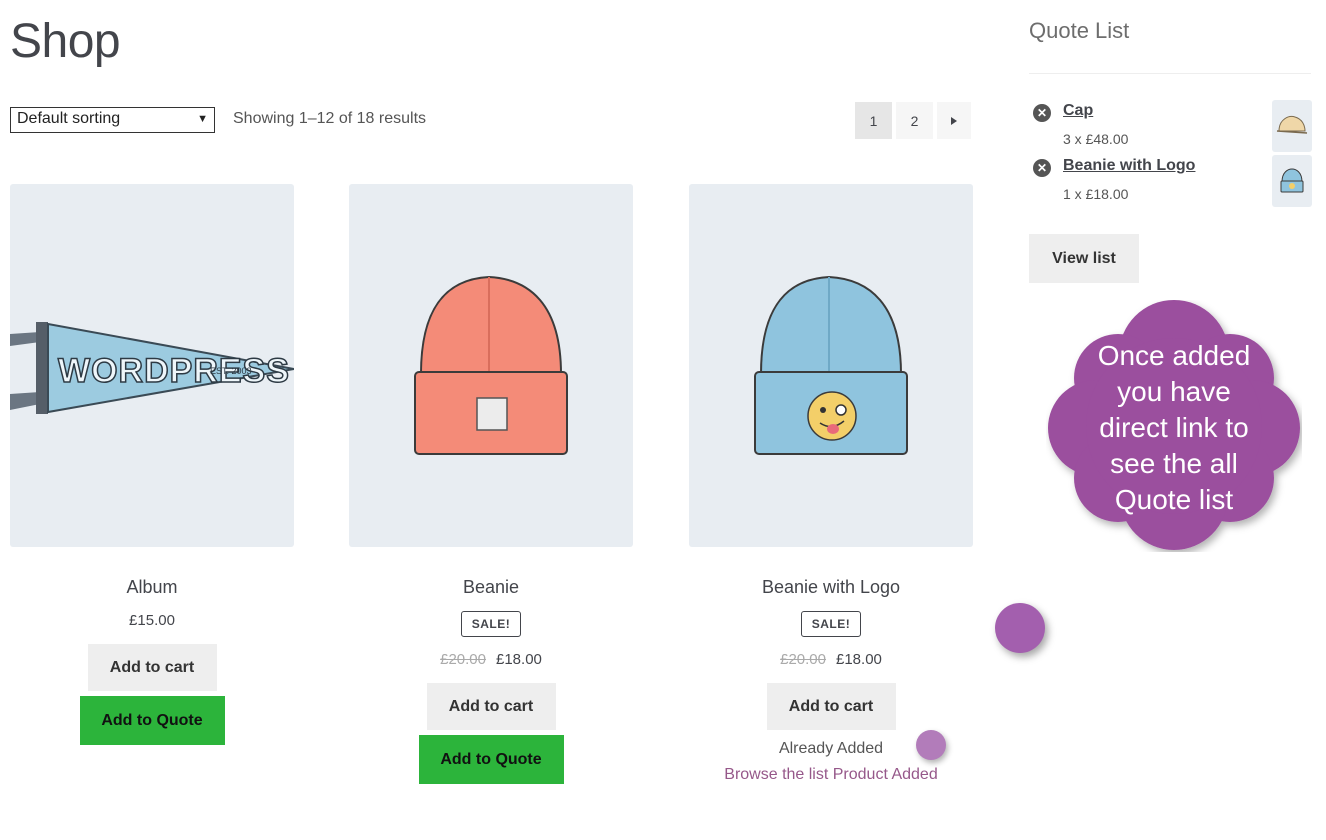 The image size is (1326, 840). I want to click on cap-thumbnail, so click(1292, 126).